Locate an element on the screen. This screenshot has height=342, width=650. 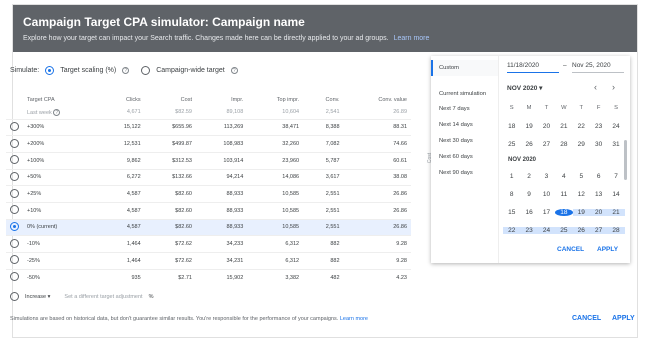
preset-current-simulation: Current simulation is located at coordinates (462, 94).